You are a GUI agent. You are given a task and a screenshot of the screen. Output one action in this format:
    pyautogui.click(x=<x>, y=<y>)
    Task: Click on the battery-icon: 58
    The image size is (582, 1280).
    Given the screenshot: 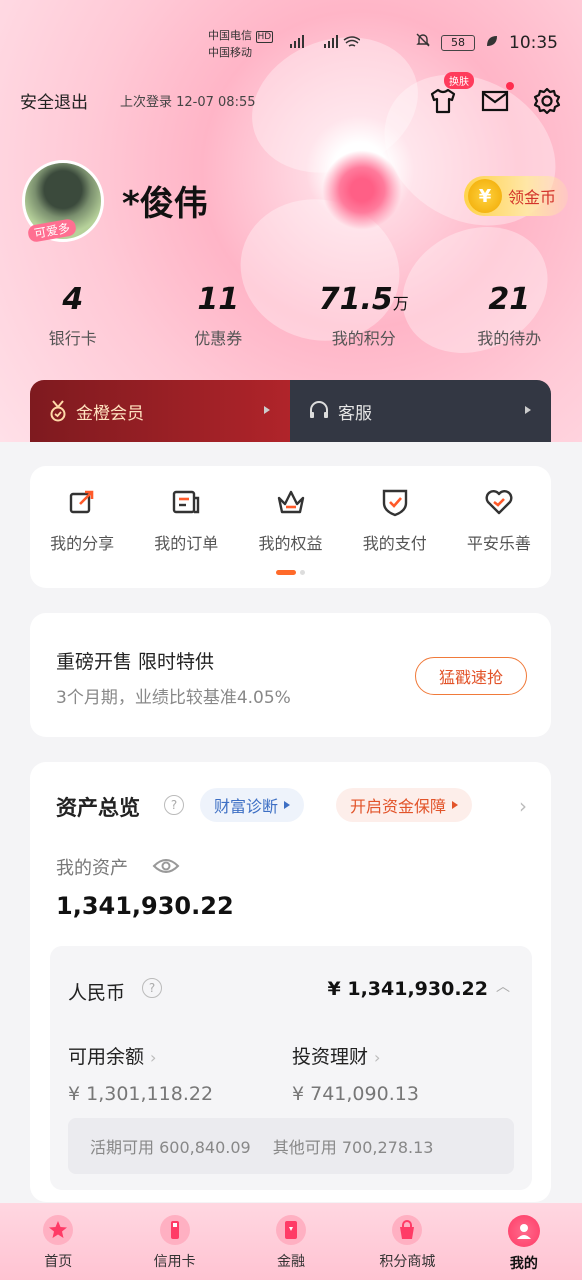 What is the action you would take?
    pyautogui.click(x=458, y=42)
    